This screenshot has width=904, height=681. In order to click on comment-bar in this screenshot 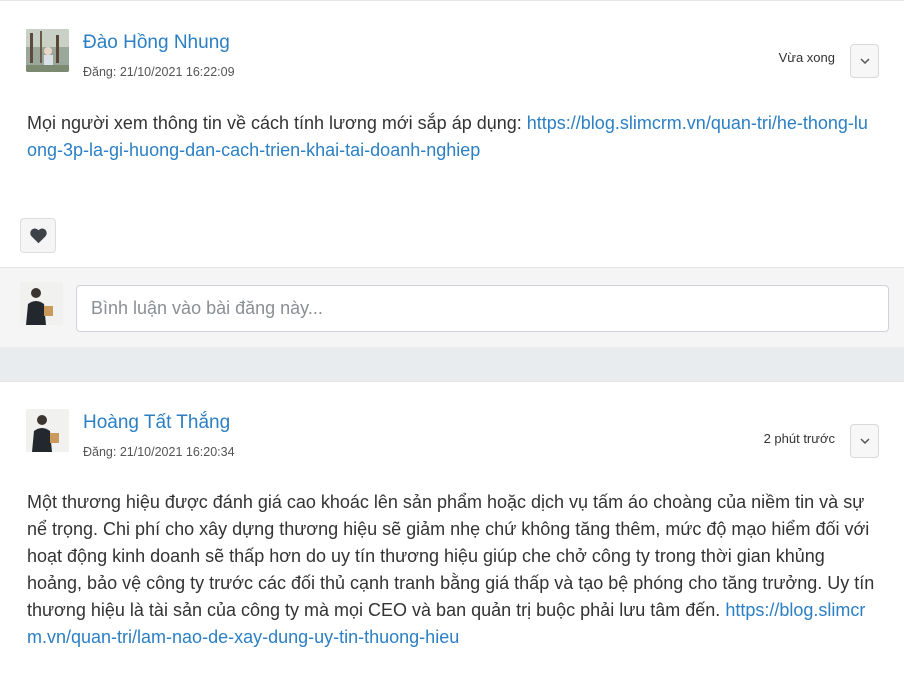, I will do `click(452, 307)`.